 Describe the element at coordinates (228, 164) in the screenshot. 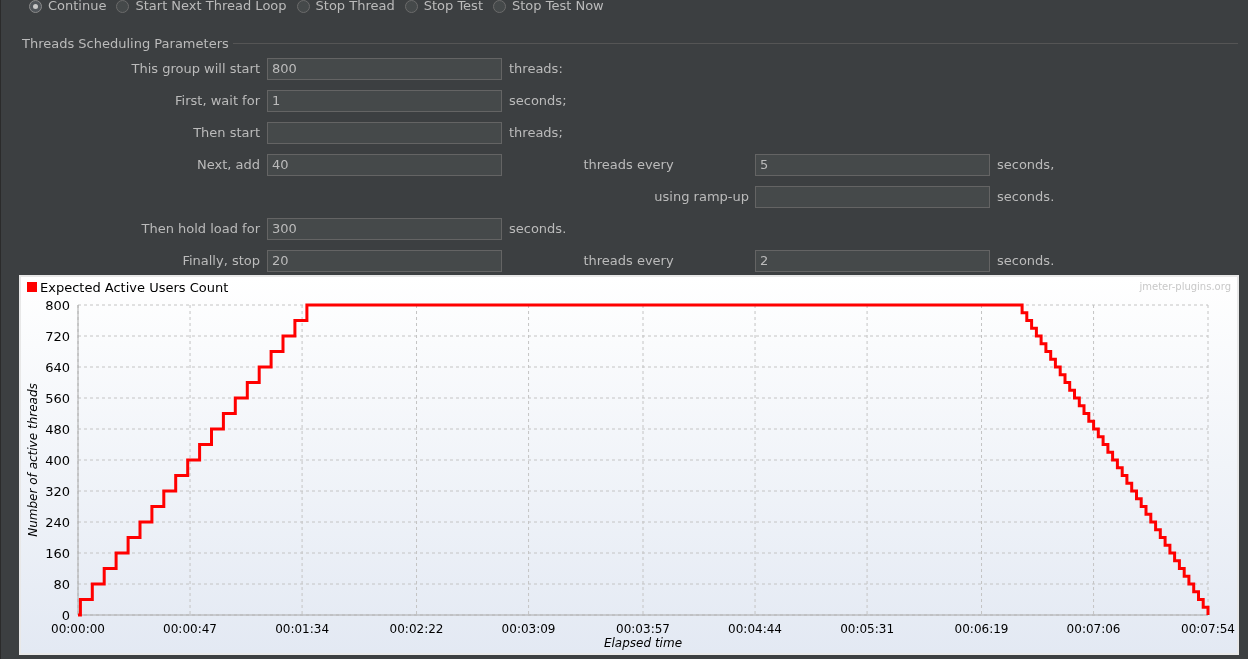

I see `field-label: Next, add` at that location.